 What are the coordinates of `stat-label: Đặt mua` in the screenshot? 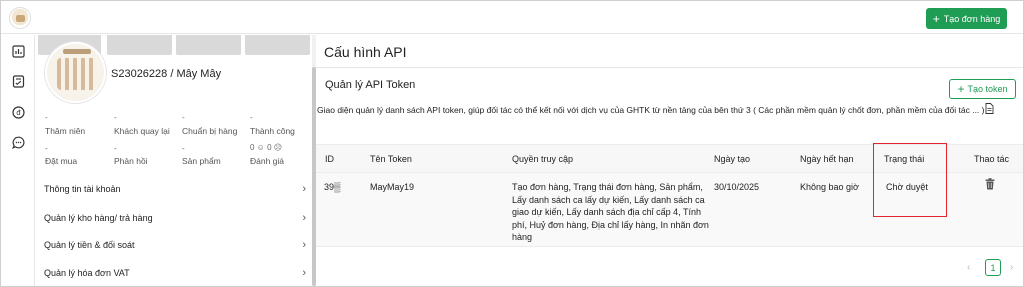 It's located at (61, 161).